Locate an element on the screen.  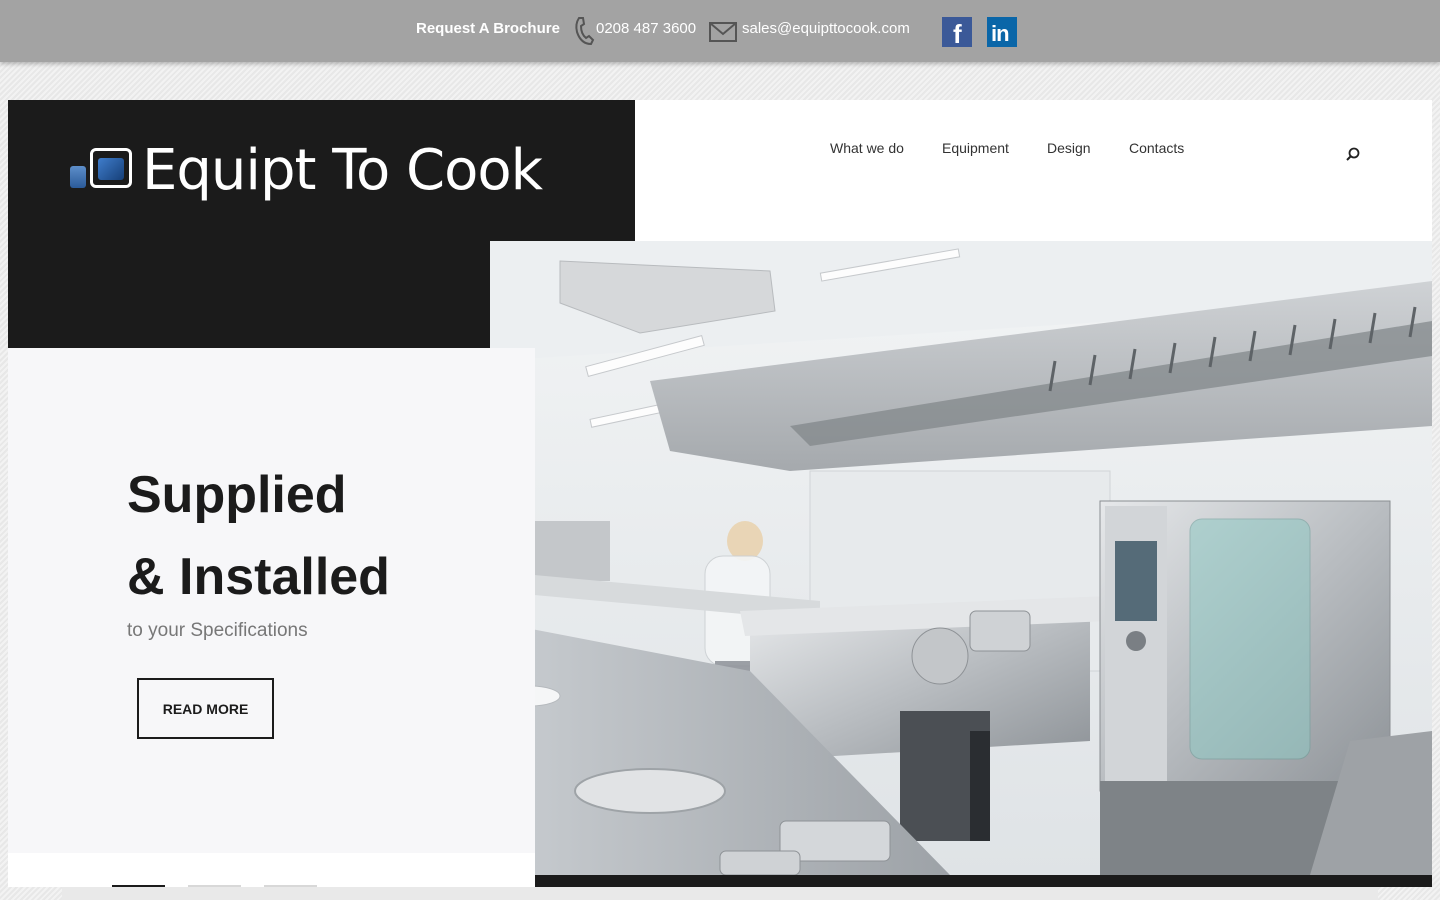
mail-icon is located at coordinates (723, 32).